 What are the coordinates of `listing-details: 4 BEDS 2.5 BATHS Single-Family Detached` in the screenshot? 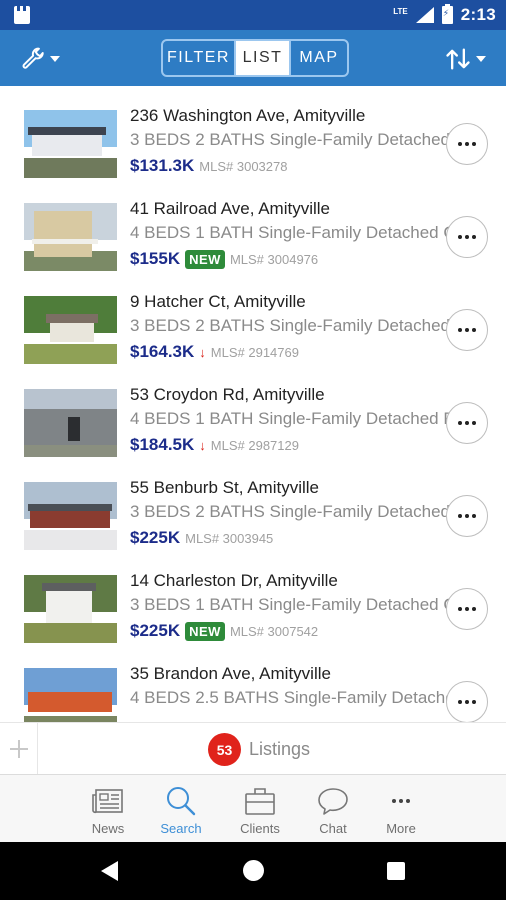 It's located at (290, 697).